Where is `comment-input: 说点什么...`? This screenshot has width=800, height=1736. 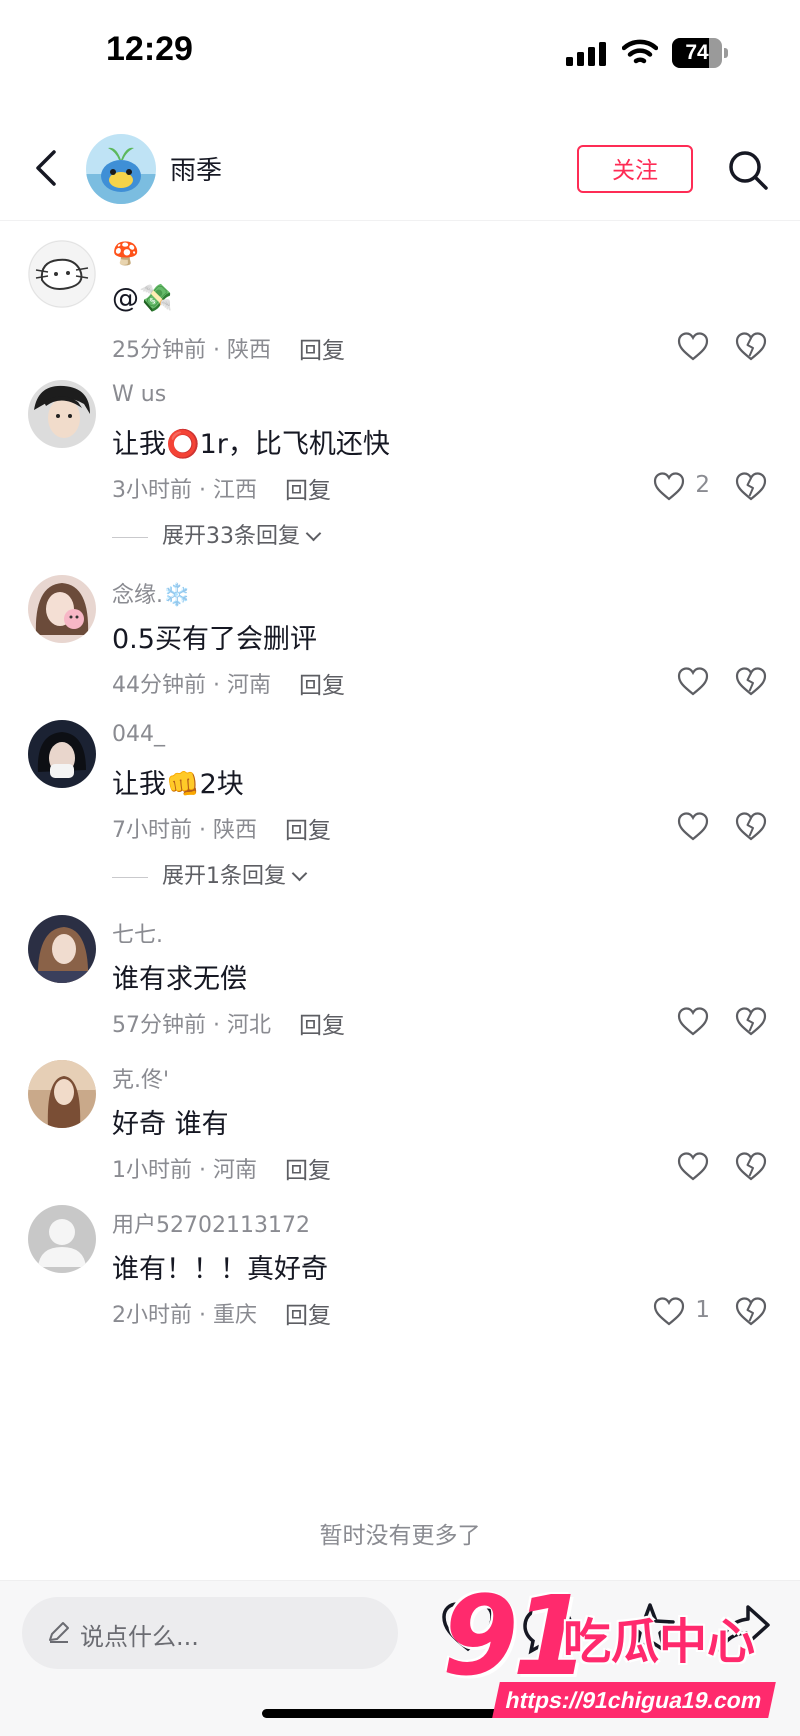 comment-input: 说点什么... is located at coordinates (210, 1633).